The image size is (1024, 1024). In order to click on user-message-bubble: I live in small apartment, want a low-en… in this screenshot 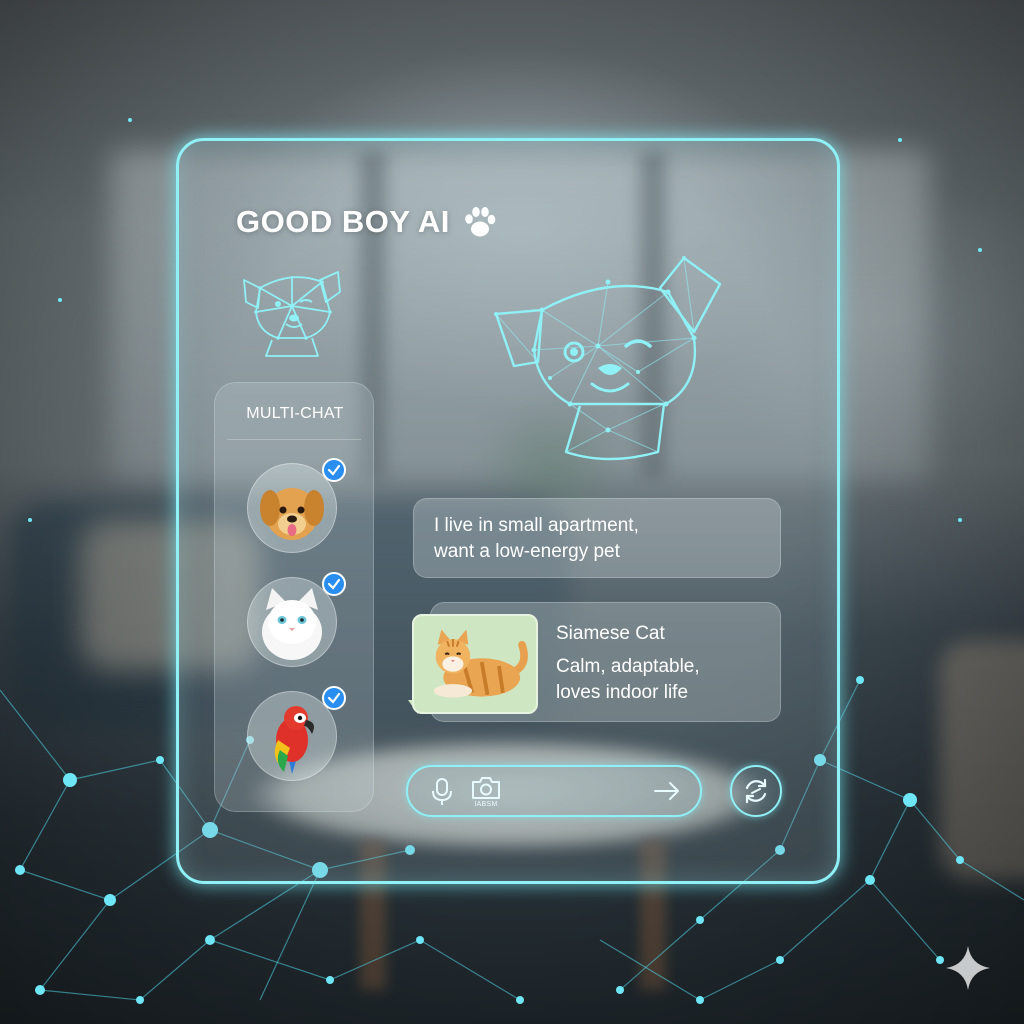, I will do `click(597, 538)`.